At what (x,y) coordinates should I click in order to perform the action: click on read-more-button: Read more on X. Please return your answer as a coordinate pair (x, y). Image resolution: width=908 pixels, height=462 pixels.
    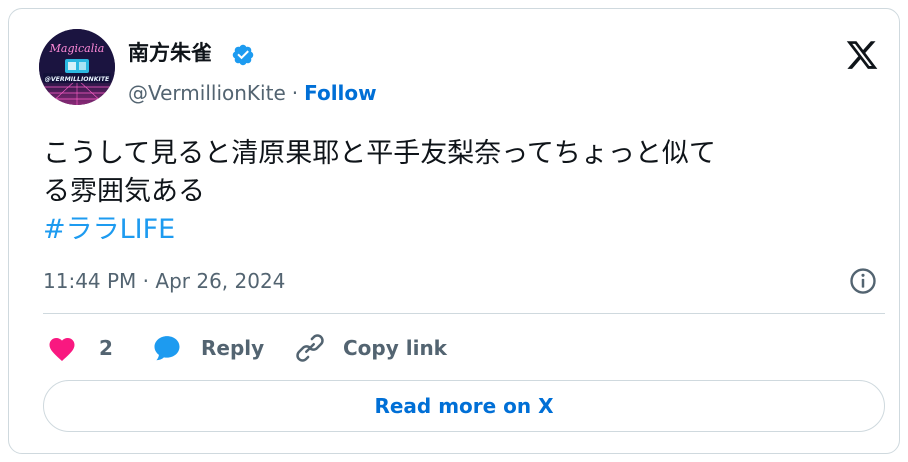
    Looking at the image, I should click on (464, 406).